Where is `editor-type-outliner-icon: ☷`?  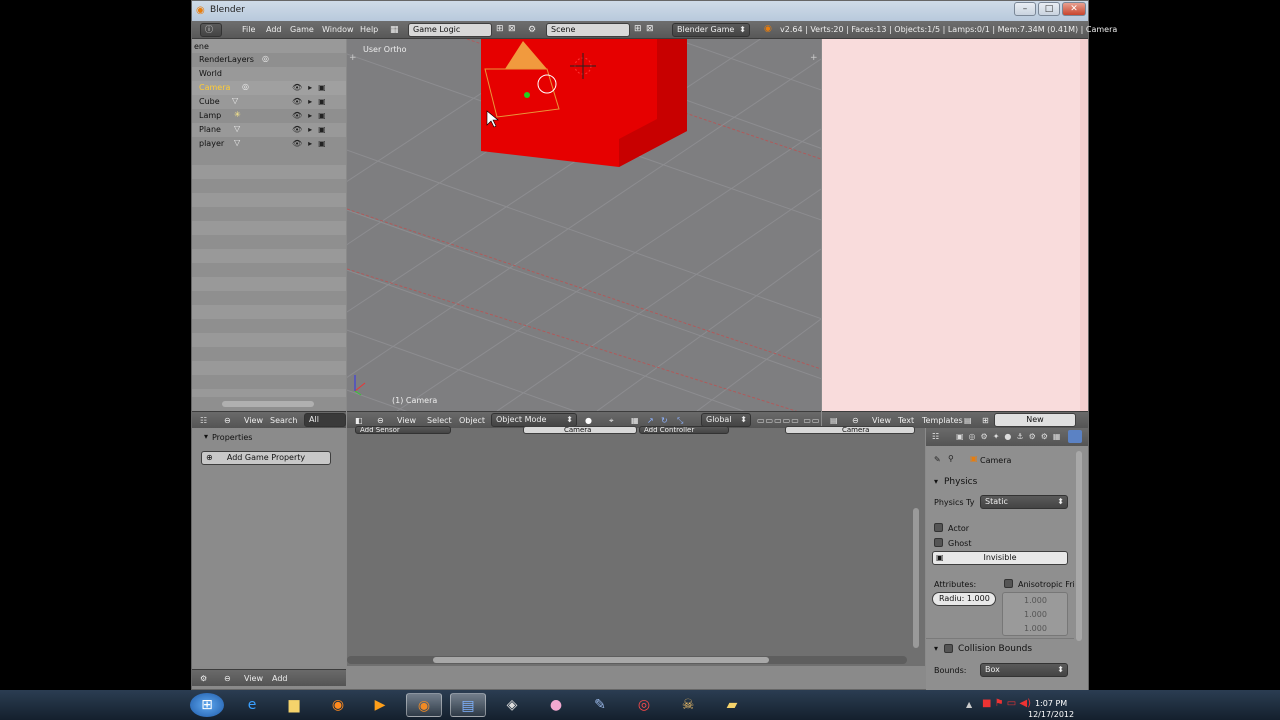
editor-type-outliner-icon: ☷ is located at coordinates (203, 420).